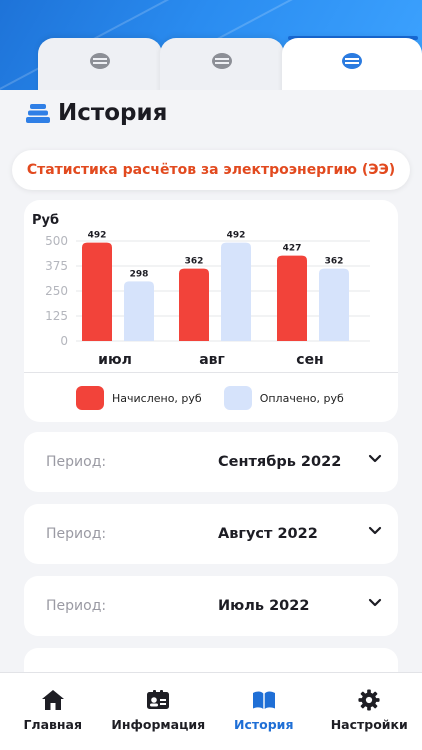 The width and height of the screenshot is (422, 750). I want to click on x-tick-label: авг, so click(212, 360).